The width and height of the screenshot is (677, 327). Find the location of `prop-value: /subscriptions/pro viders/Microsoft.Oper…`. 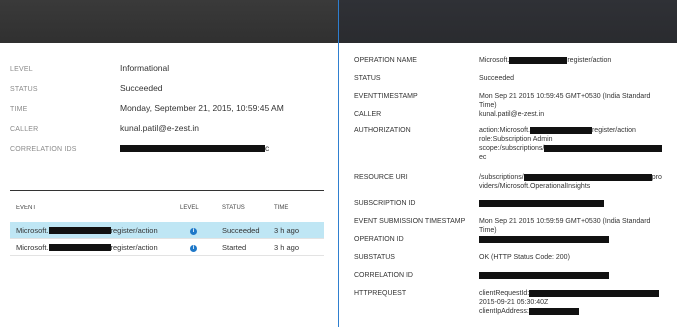

prop-value: /subscriptions/pro viders/Microsoft.Oper… is located at coordinates (574, 182).